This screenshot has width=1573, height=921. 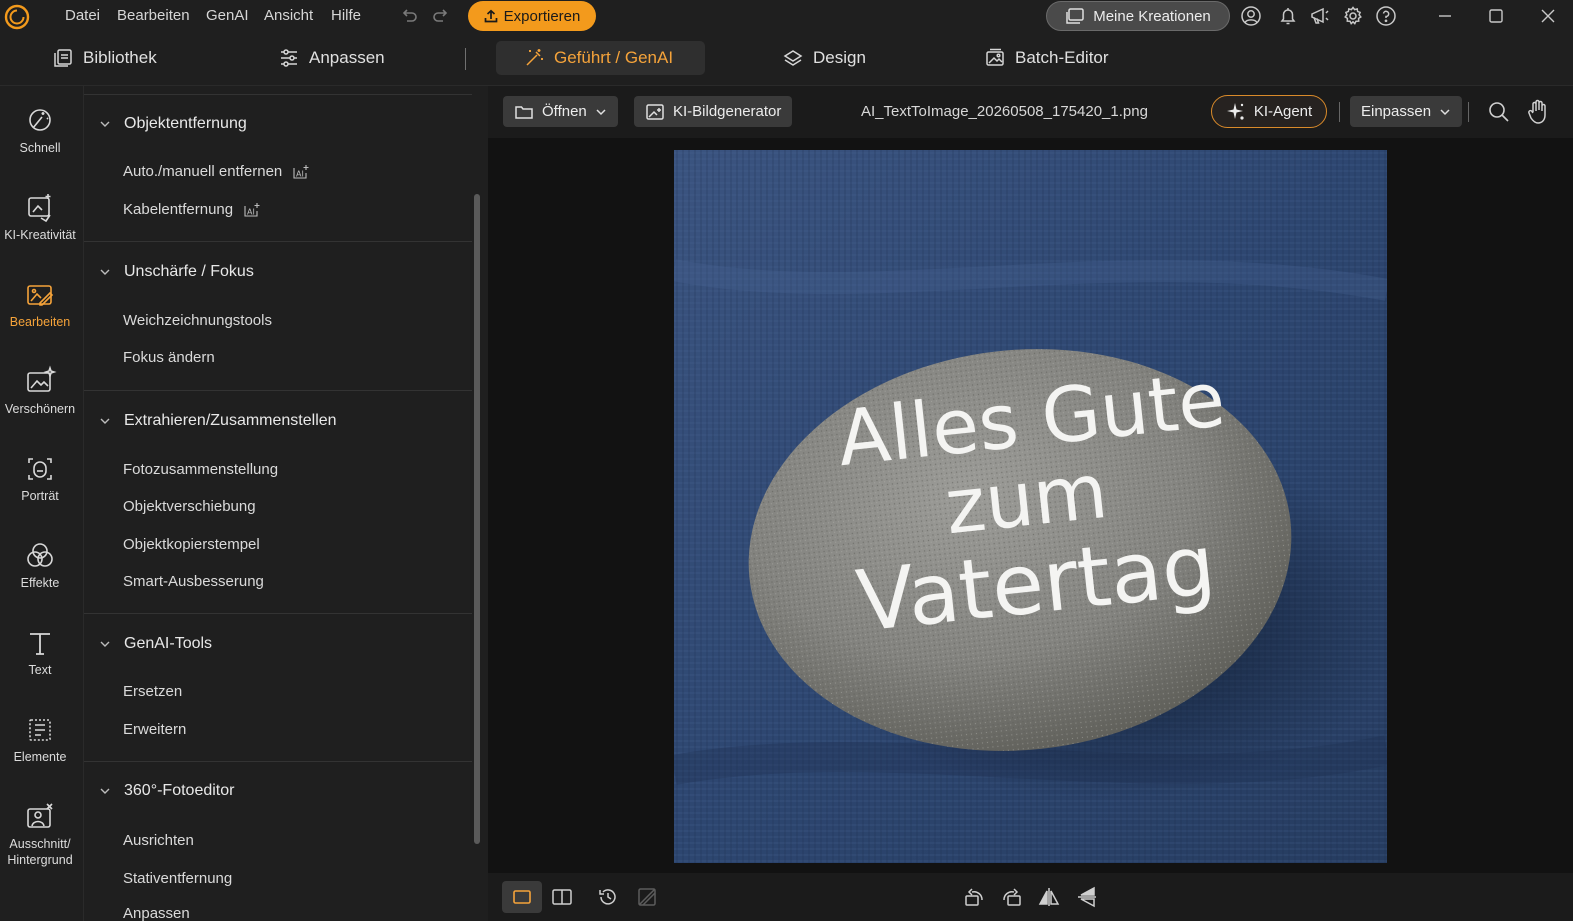 I want to click on section-extract-compose: Extrahieren/Zusammenstellen, so click(x=217, y=421).